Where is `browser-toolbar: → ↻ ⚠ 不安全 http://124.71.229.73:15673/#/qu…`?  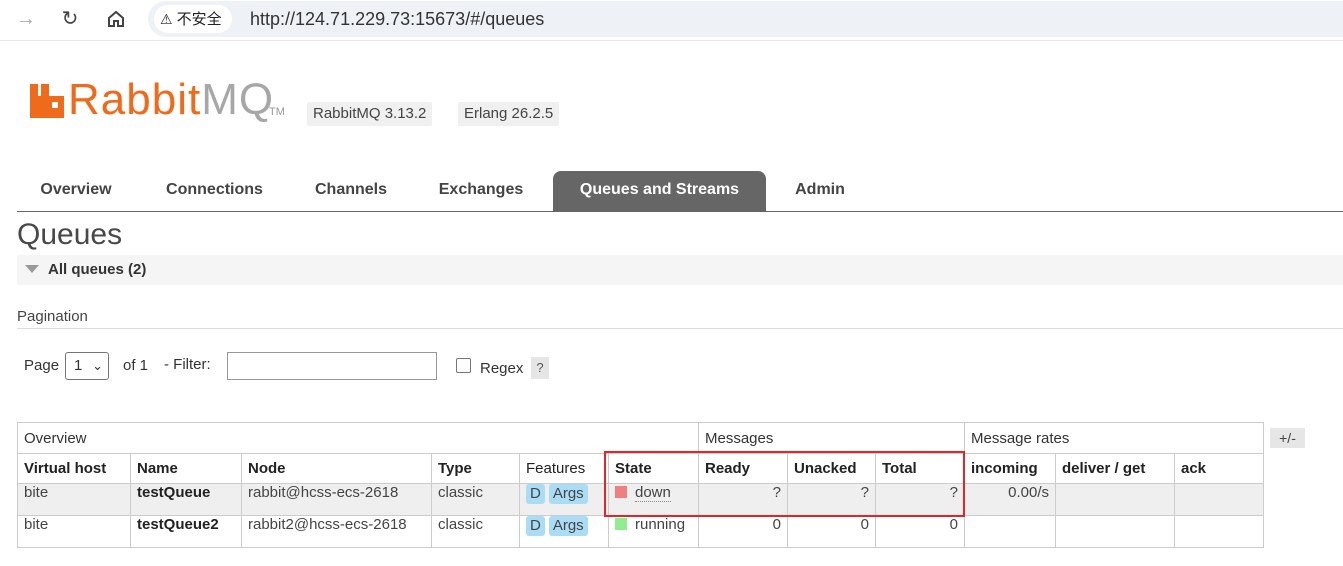
browser-toolbar: → ↻ ⚠ 不安全 http://124.71.229.73:15673/#/qu… is located at coordinates (671, 20).